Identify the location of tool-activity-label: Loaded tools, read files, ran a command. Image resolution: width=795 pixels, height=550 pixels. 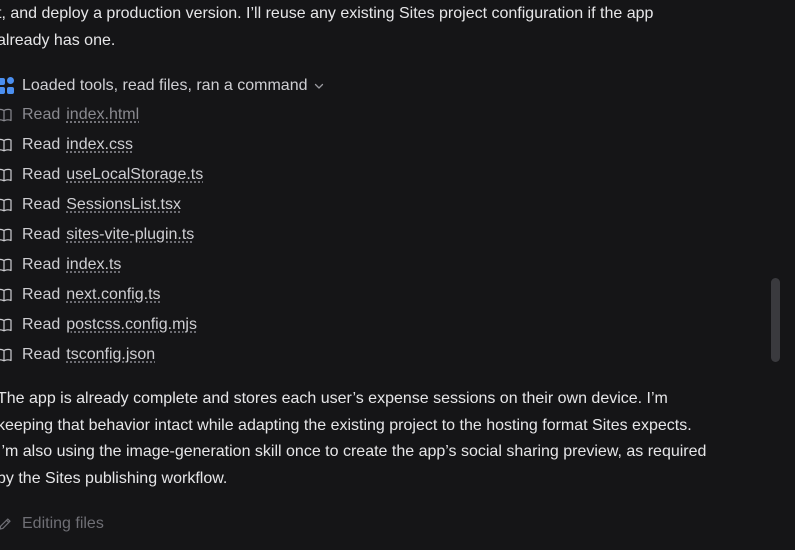
(165, 85).